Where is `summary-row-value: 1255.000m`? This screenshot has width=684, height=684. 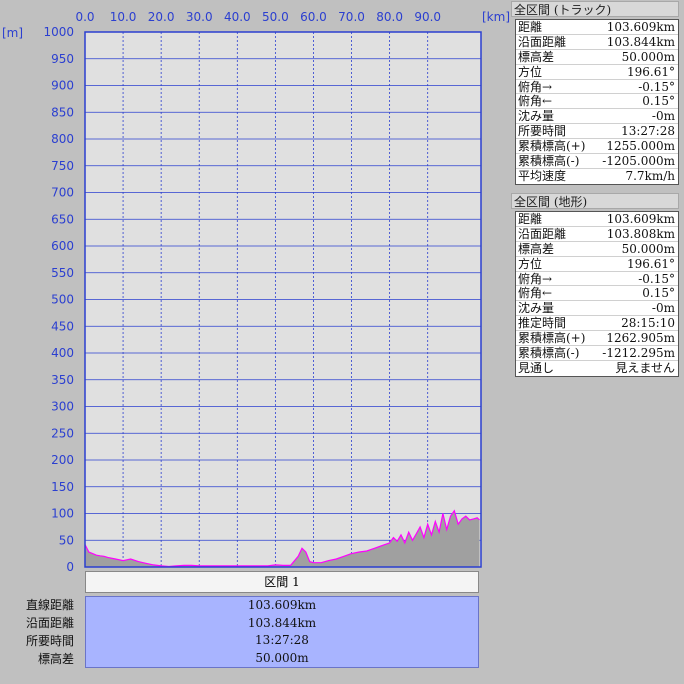
summary-row-value: 1255.000m is located at coordinates (640, 146).